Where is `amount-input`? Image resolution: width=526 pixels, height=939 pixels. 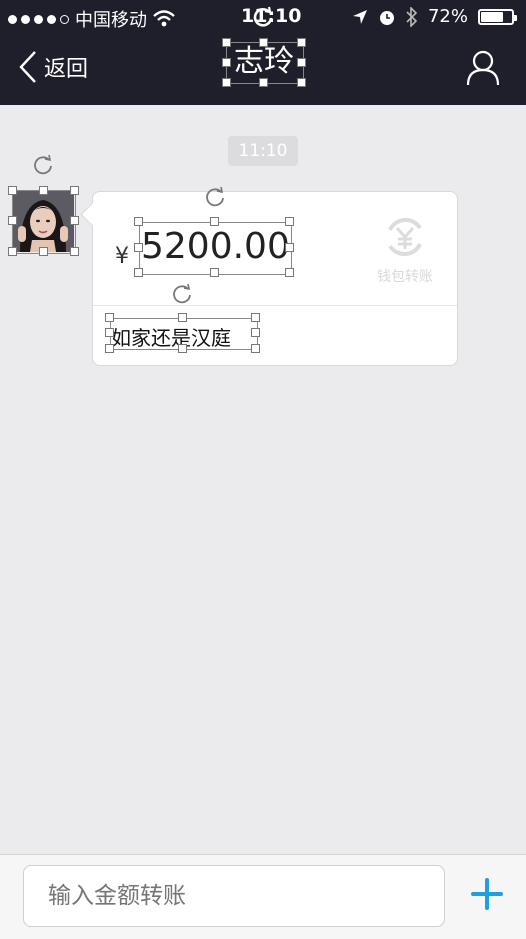
amount-input is located at coordinates (234, 896).